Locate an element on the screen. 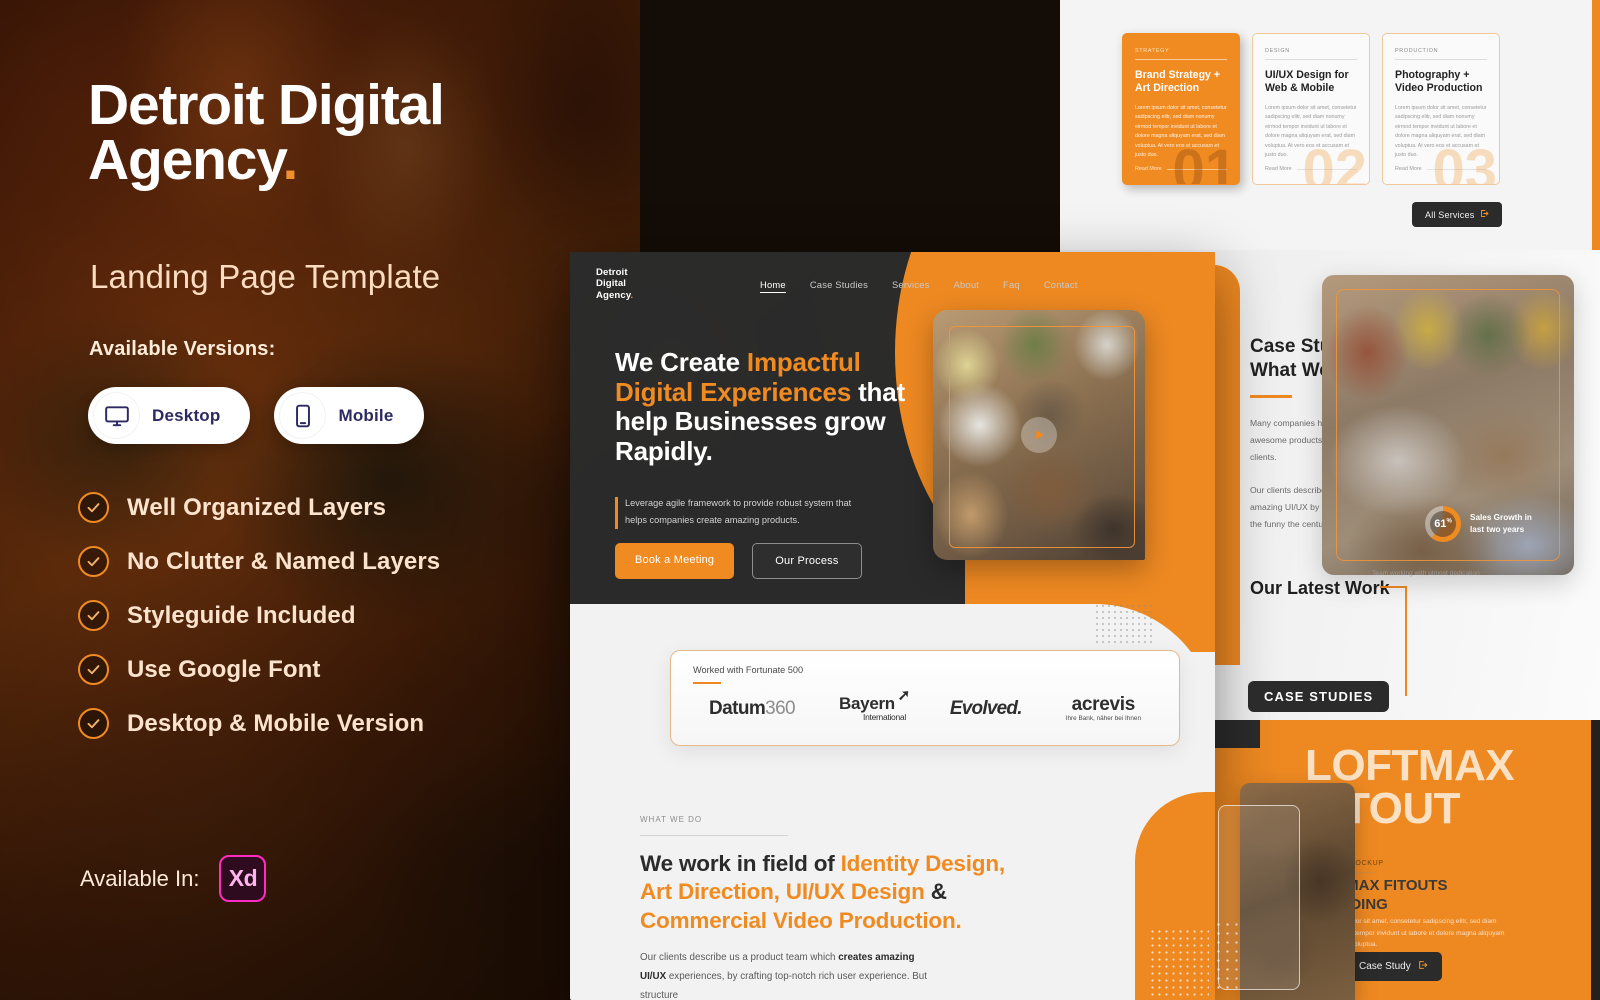 Image resolution: width=1600 pixels, height=1000 pixels. service-card-title: UI/UX Design for Web & Mobile is located at coordinates (1307, 81).